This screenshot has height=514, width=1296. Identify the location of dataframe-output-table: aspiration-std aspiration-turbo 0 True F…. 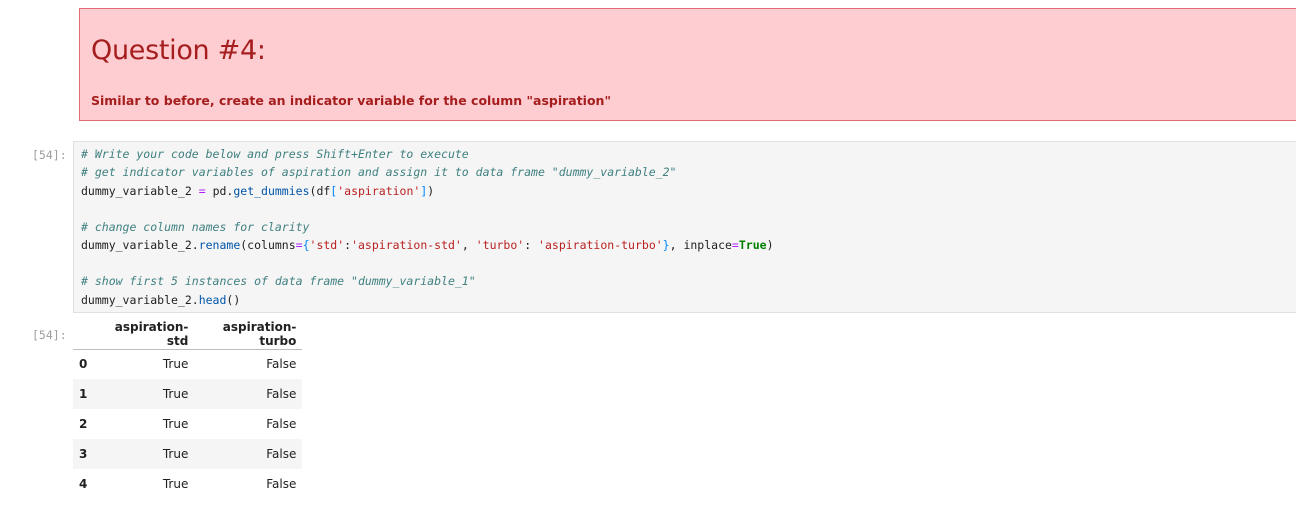
(188, 409).